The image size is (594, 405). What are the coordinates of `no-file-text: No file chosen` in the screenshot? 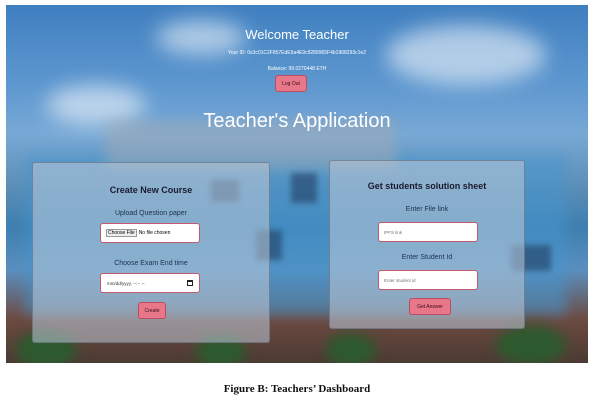 It's located at (154, 233).